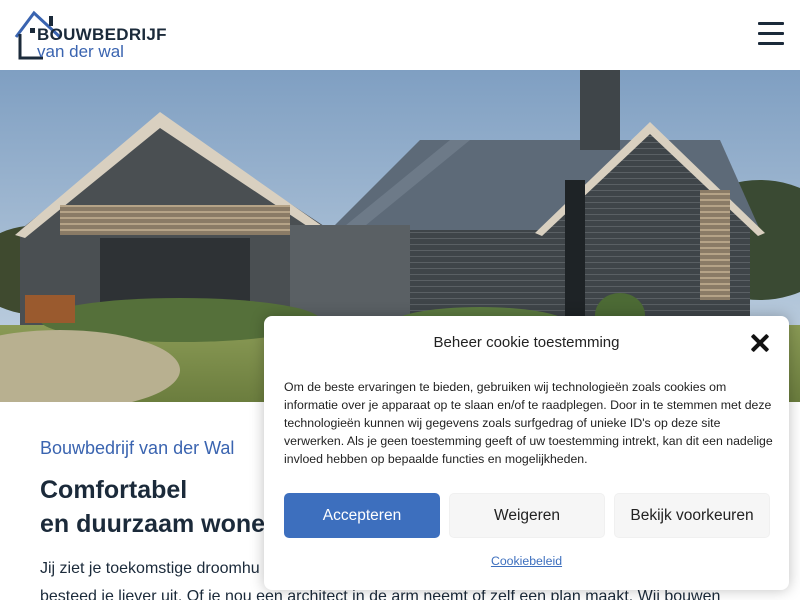  Describe the element at coordinates (400, 35) in the screenshot. I see `site-header: BOUWBEDRIJF van der wal` at that location.